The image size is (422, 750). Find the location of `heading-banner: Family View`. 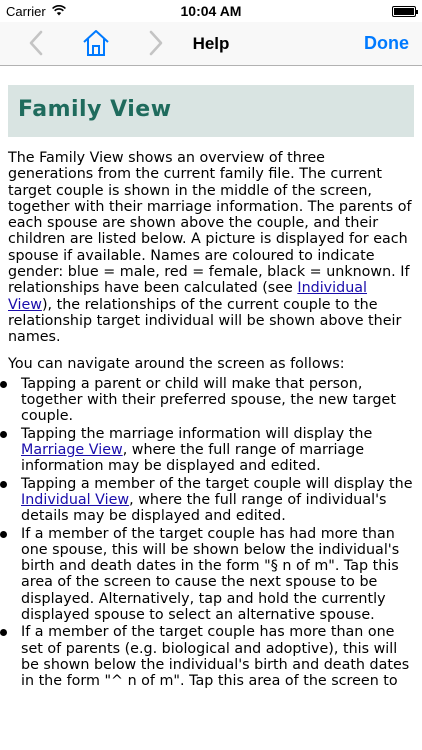

heading-banner: Family View is located at coordinates (211, 111).